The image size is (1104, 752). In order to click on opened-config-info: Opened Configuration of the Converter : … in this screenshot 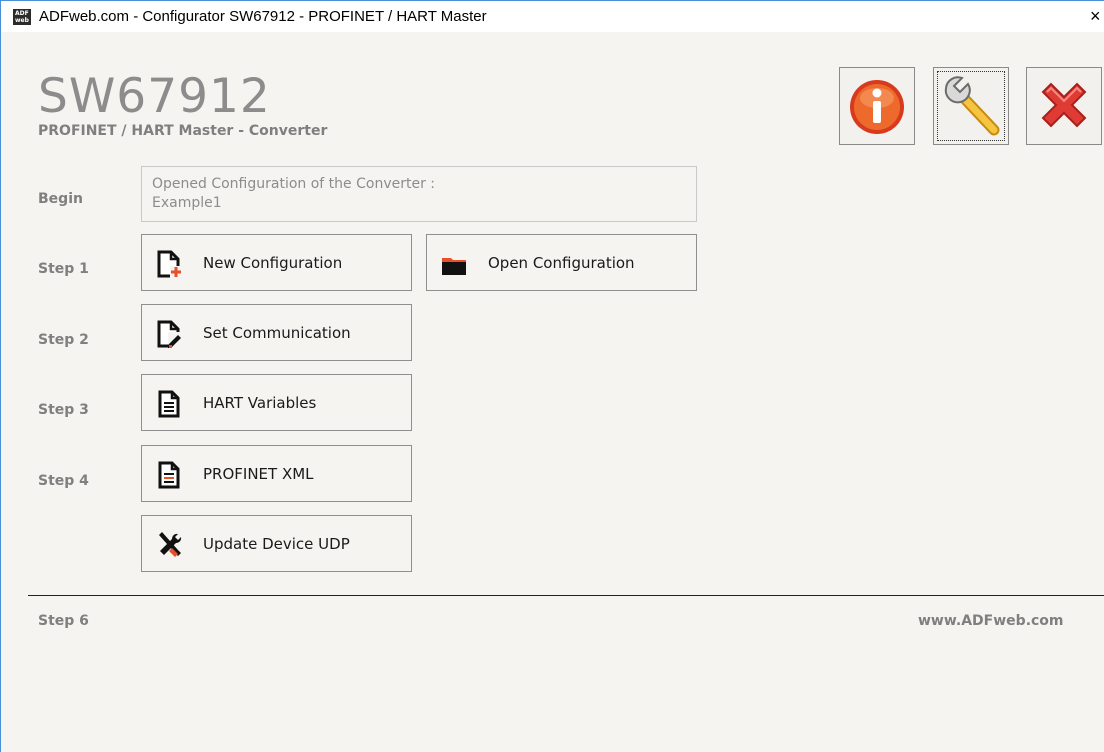, I will do `click(419, 194)`.